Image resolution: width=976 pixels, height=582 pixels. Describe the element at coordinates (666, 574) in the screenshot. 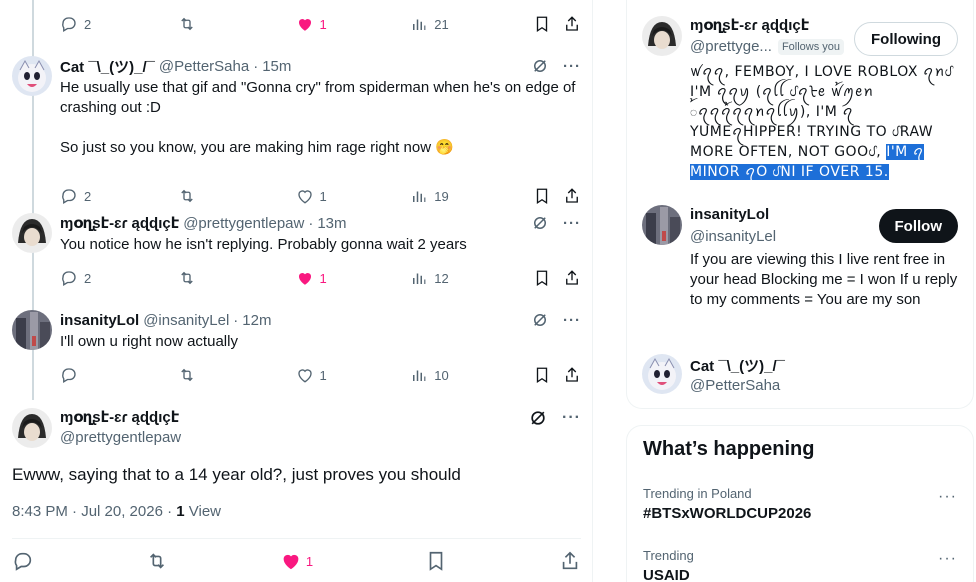

I see `trend-topic: USAID` at that location.